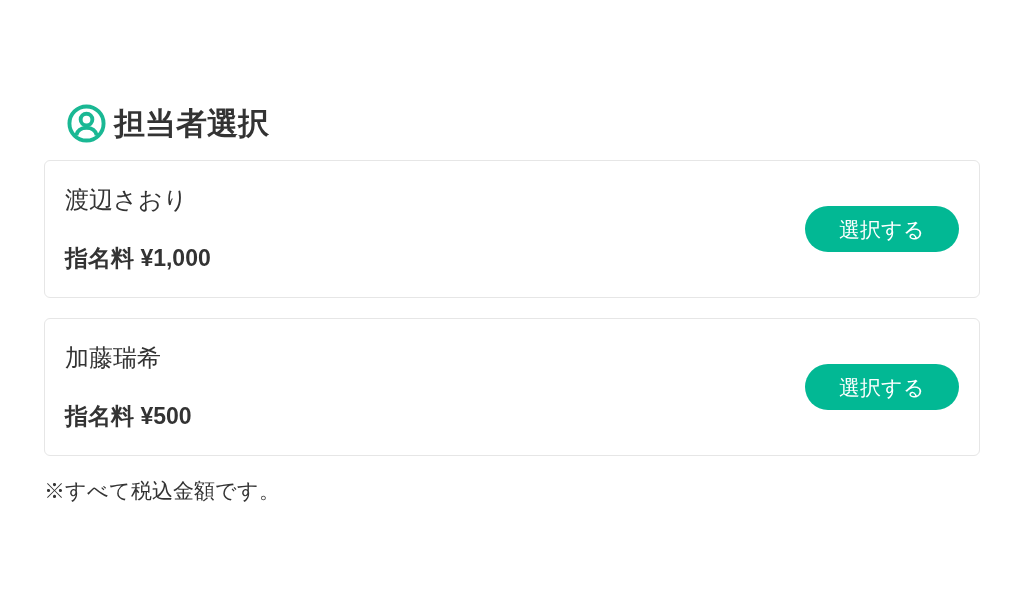 The width and height of the screenshot is (1024, 601). I want to click on staff-name: 加藤瑞希, so click(113, 358).